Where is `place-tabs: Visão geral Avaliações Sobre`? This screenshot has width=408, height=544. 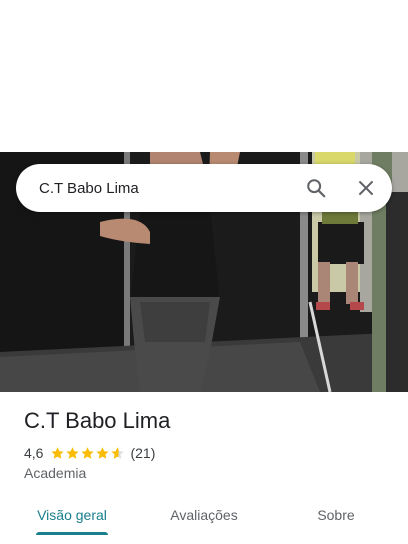 place-tabs: Visão geral Avaliações Sobre is located at coordinates (204, 515).